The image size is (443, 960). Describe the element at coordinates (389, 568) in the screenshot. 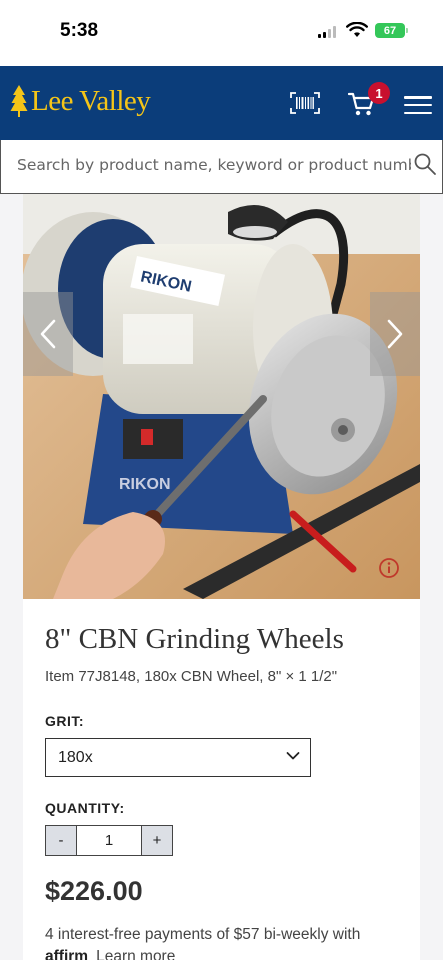

I see `info-icon` at that location.